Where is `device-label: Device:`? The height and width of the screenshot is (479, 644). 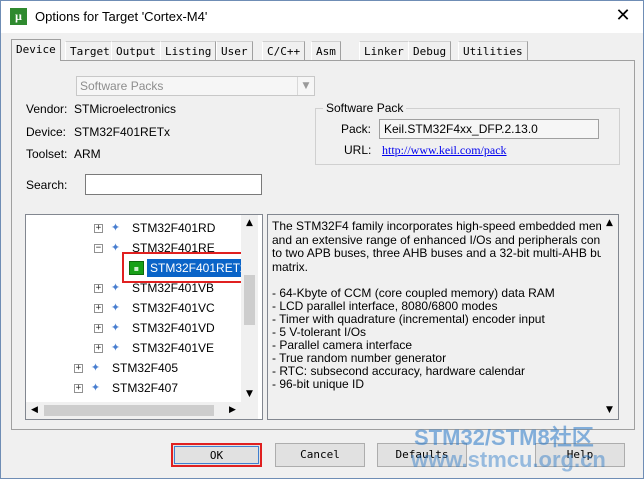 device-label: Device: is located at coordinates (46, 132).